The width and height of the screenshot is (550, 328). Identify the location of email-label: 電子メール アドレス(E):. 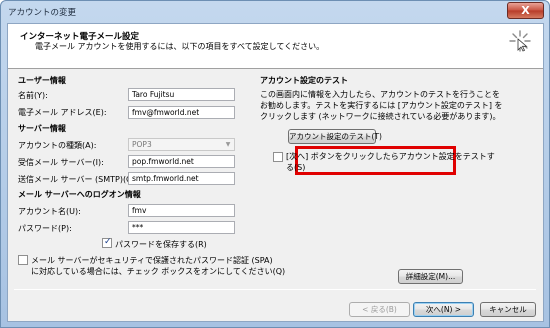
(62, 112).